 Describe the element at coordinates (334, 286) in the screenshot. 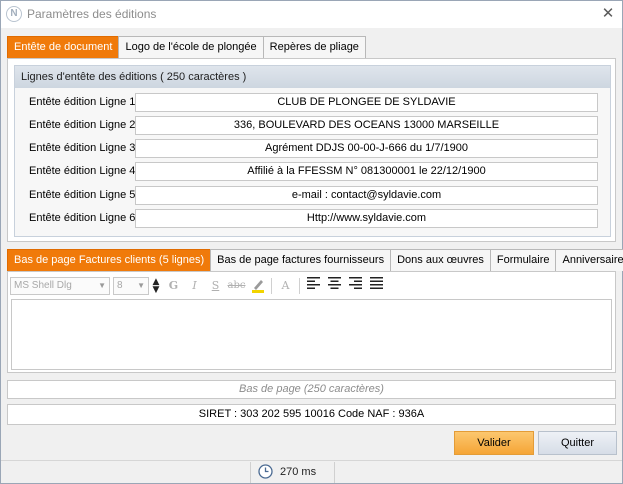

I see `align-center-icon` at that location.